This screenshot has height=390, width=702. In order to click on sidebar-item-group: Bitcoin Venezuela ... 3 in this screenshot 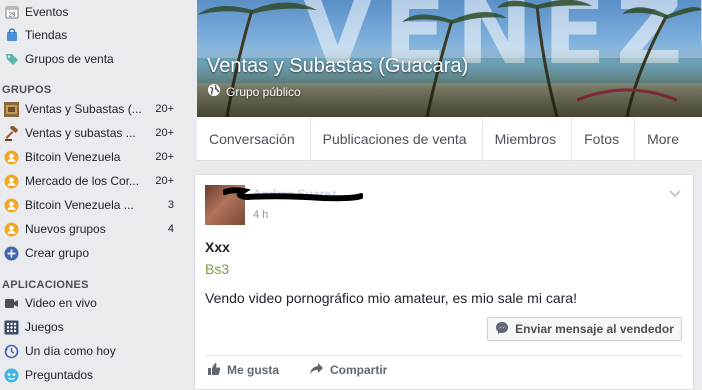, I will do `click(91, 205)`.